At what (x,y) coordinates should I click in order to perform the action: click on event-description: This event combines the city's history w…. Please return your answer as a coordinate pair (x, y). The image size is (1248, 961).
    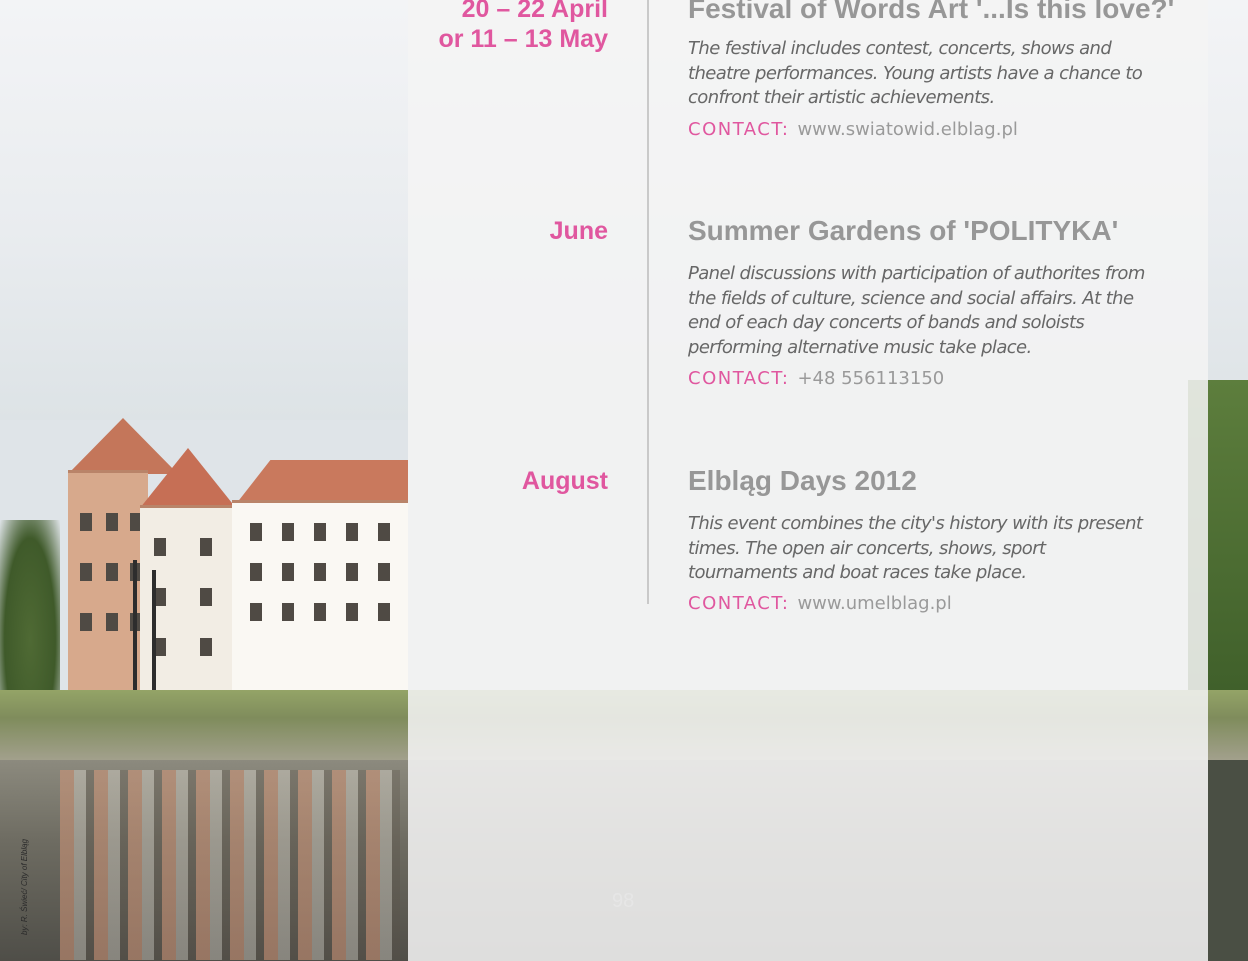
    Looking at the image, I should click on (915, 548).